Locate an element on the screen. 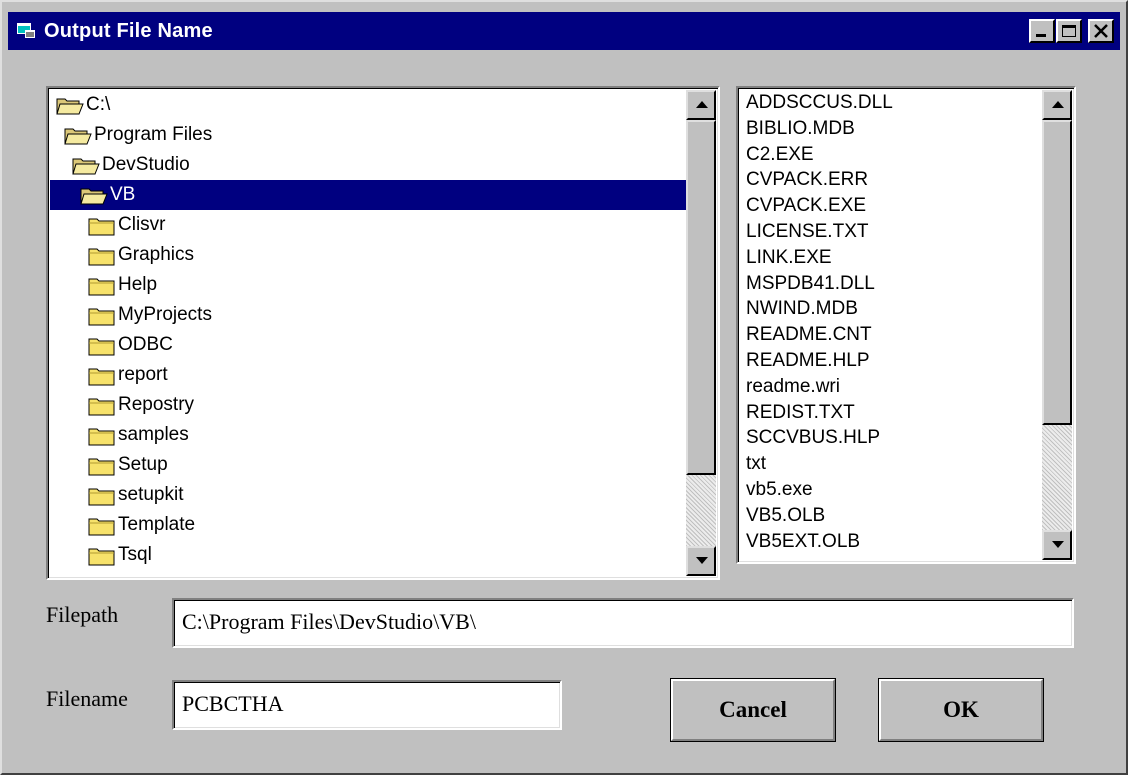 The image size is (1128, 775). folder-tree-item-label: Graphics is located at coordinates (156, 254).